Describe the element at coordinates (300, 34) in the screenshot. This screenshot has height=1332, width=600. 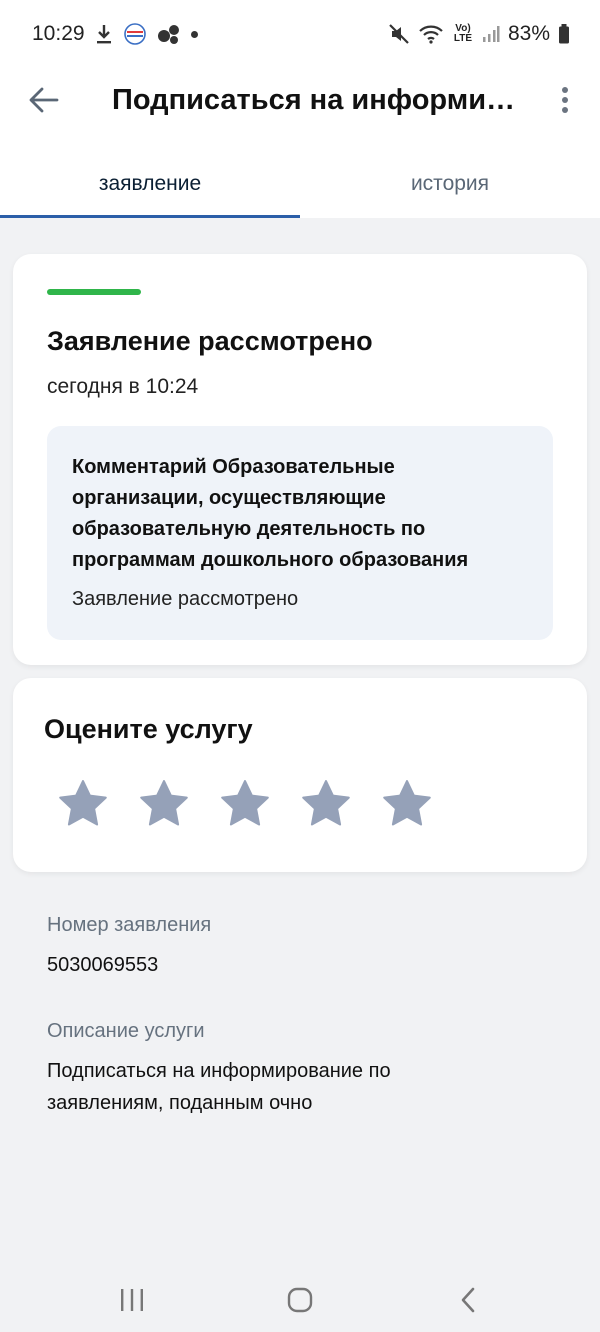
I see `status-bar: 10:29 Vo) LTE 83%` at that location.